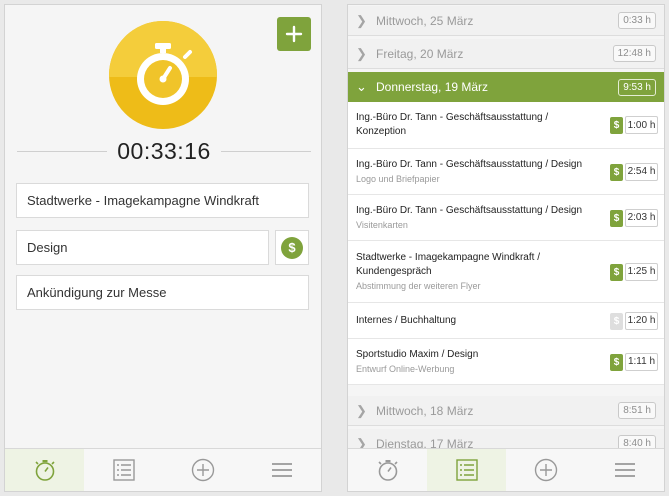 The width and height of the screenshot is (669, 496). What do you see at coordinates (641, 271) in the screenshot?
I see `entry-duration: 1:25 h` at bounding box center [641, 271].